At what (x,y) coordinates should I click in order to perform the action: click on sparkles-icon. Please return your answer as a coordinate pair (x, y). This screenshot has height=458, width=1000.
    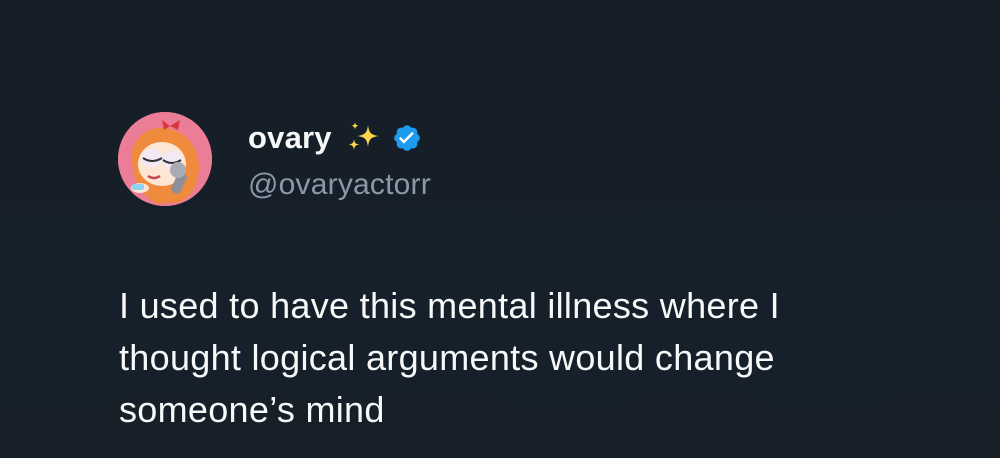
    Looking at the image, I should click on (363, 138).